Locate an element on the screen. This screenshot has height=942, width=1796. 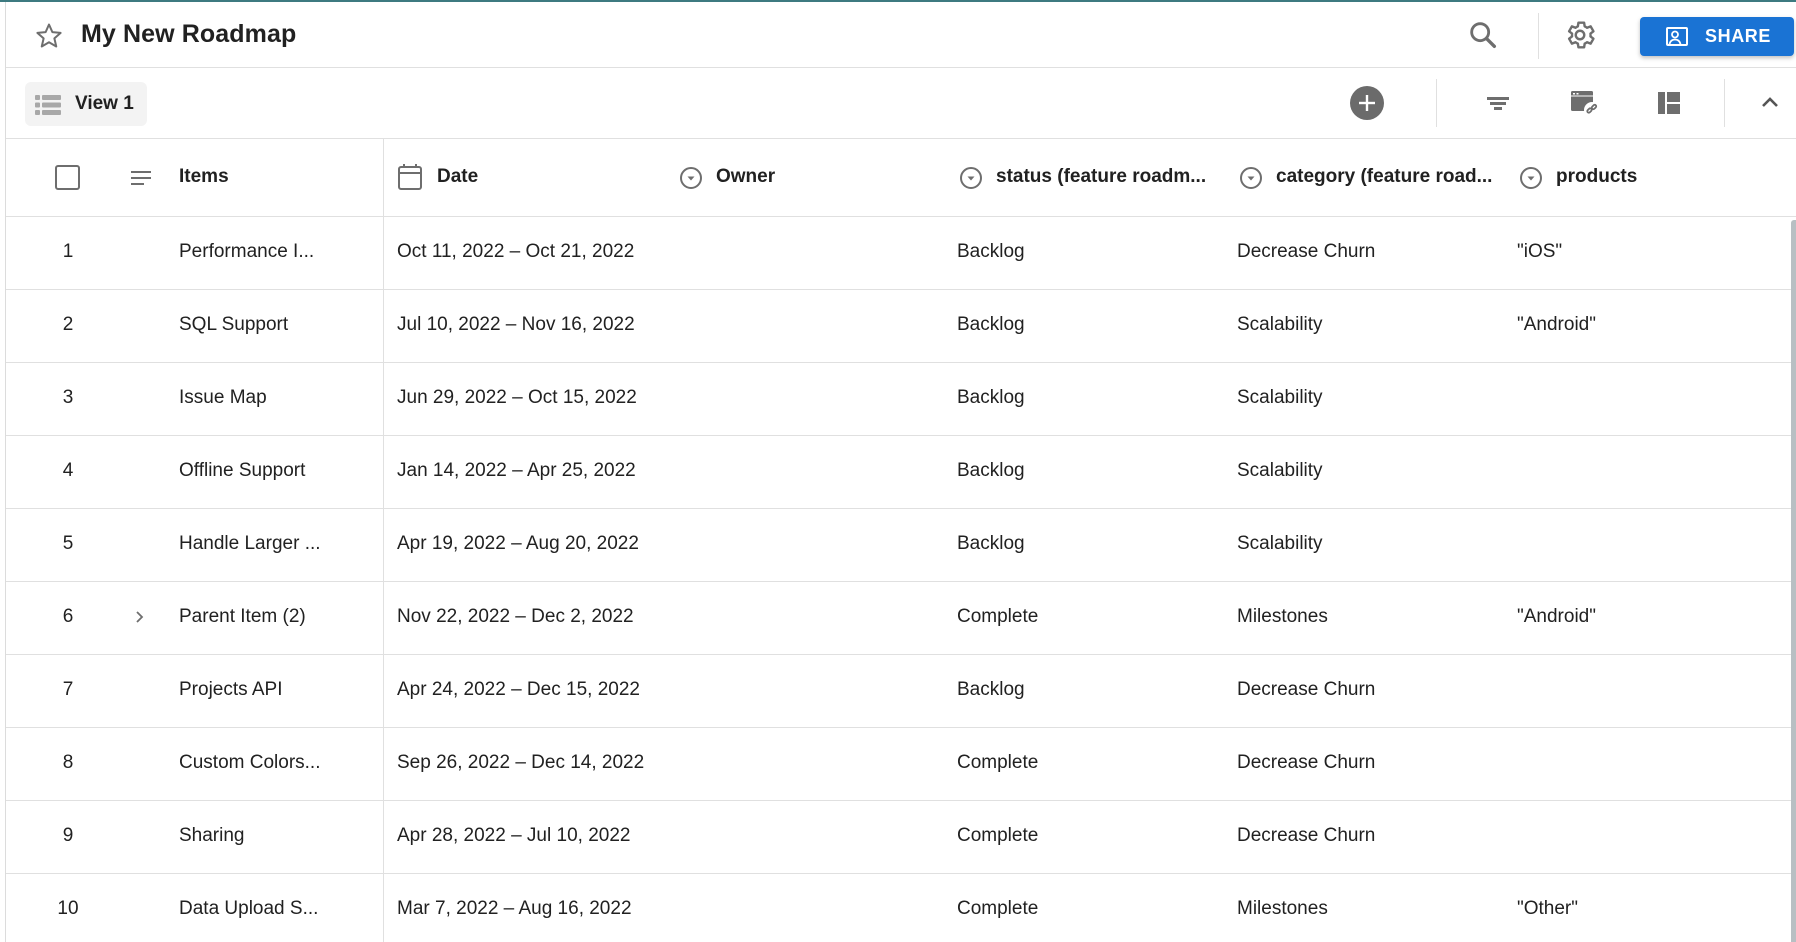
row-number: 10 is located at coordinates (68, 908).